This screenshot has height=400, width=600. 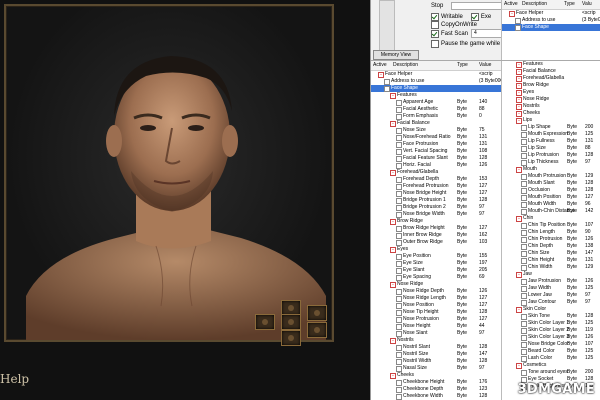 What do you see at coordinates (436, 396) in the screenshot?
I see `table-row: Cheekbone Width Byte 128` at bounding box center [436, 396].